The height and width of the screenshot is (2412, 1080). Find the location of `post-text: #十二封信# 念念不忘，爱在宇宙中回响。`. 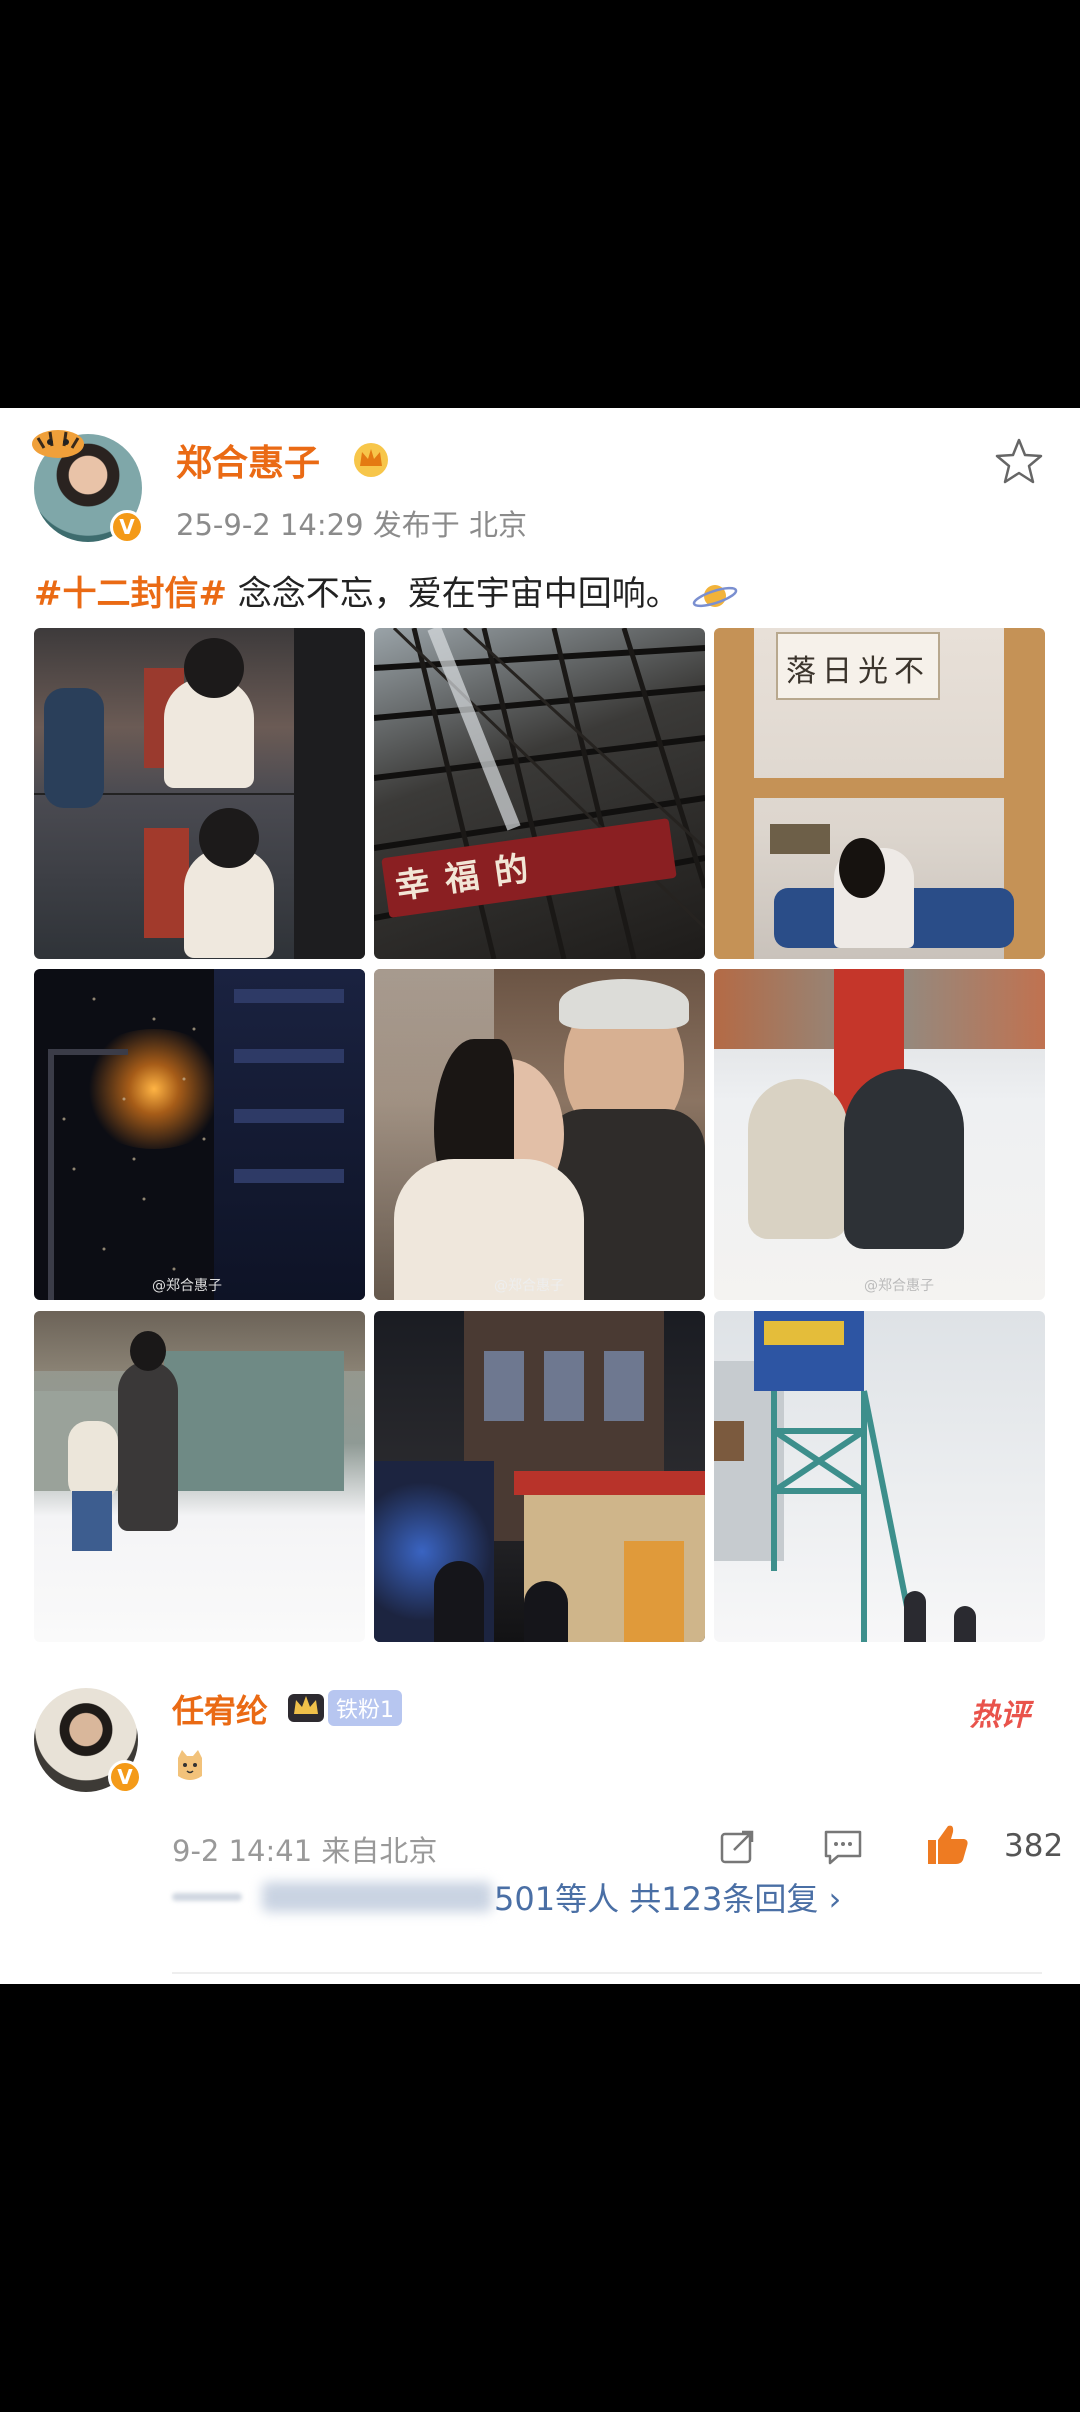

post-text: #十二封信# 念念不忘，爱在宇宙中回响。 is located at coordinates (386, 590).